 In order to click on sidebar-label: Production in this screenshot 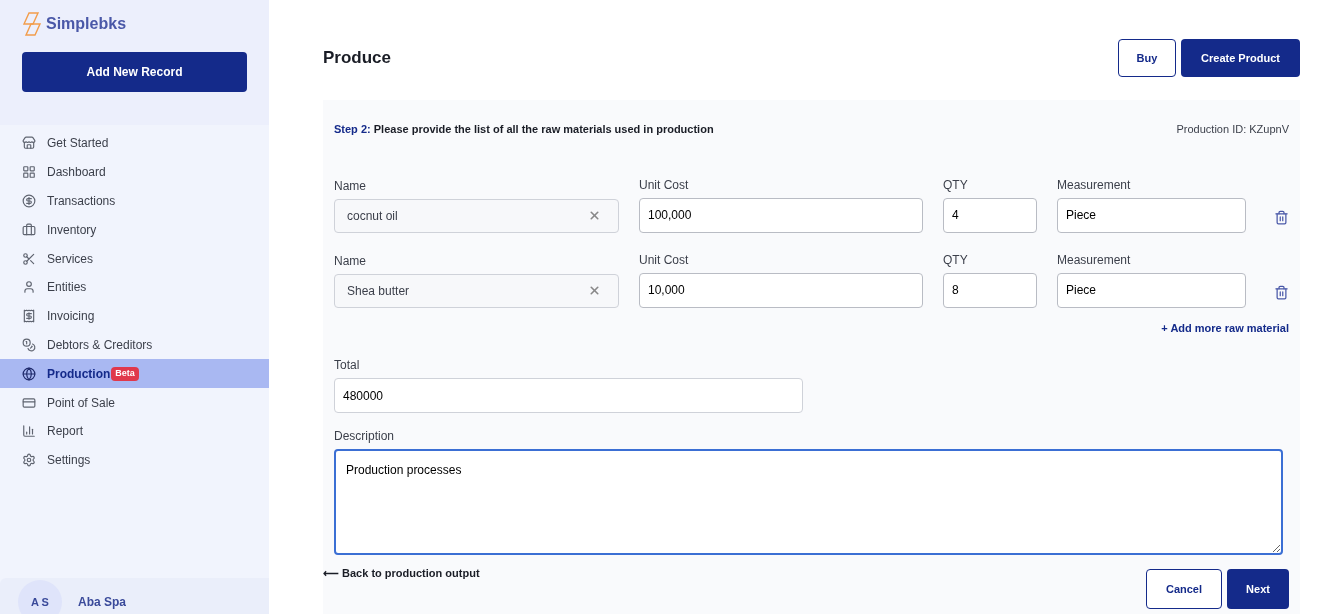, I will do `click(79, 374)`.